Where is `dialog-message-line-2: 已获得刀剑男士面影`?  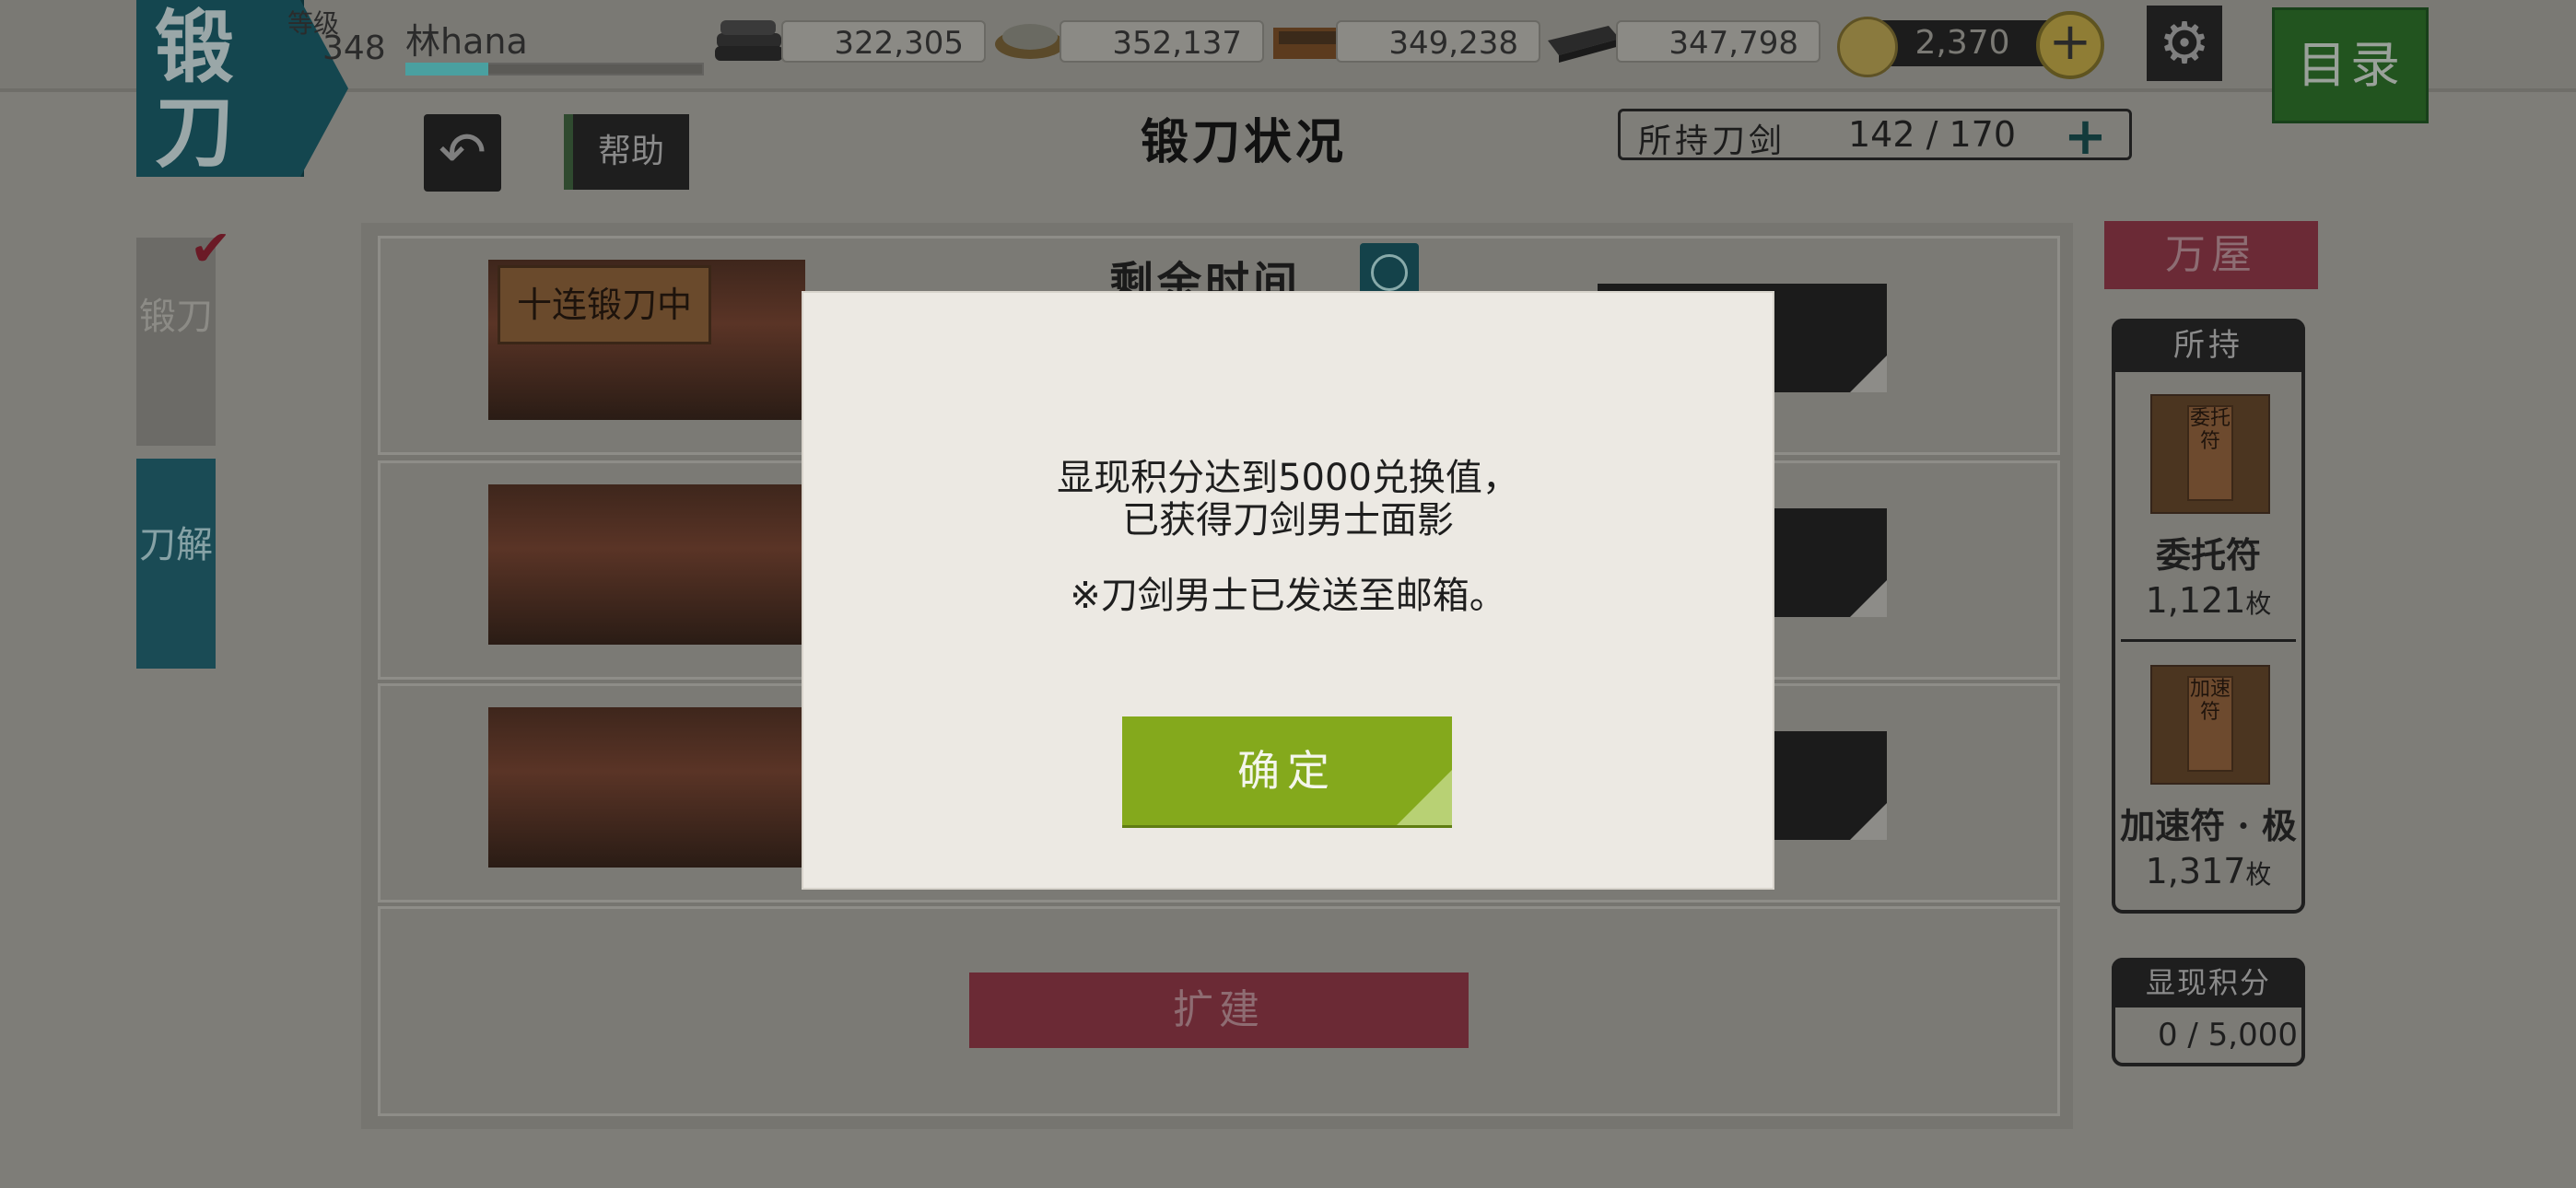
dialog-message-line-2: 已获得刀剑男士面影 is located at coordinates (1288, 521).